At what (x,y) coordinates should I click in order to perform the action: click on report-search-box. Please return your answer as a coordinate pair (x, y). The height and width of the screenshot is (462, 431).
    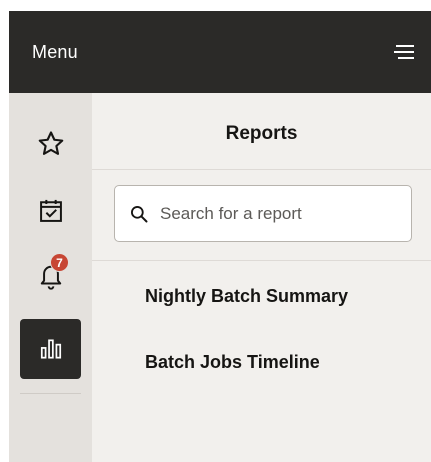
    Looking at the image, I should click on (263, 213).